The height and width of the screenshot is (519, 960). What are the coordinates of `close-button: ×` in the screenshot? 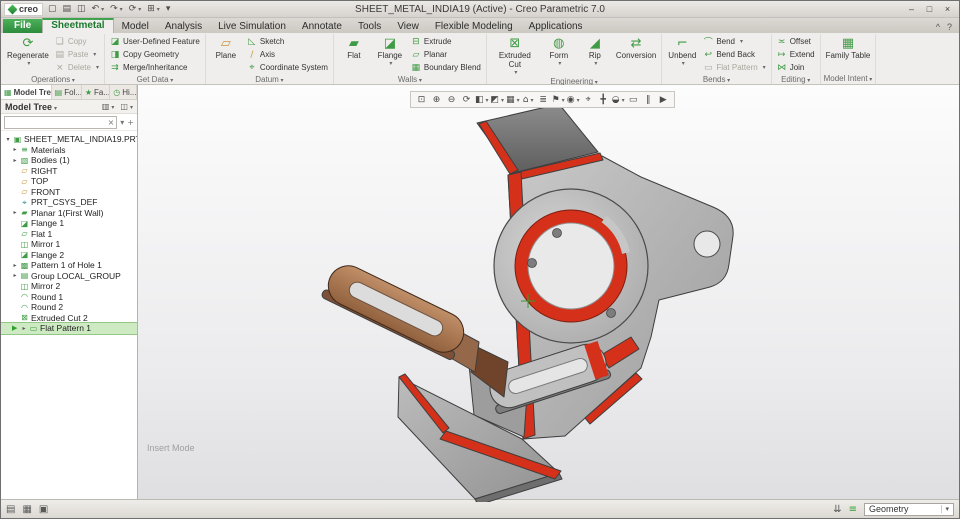 It's located at (947, 9).